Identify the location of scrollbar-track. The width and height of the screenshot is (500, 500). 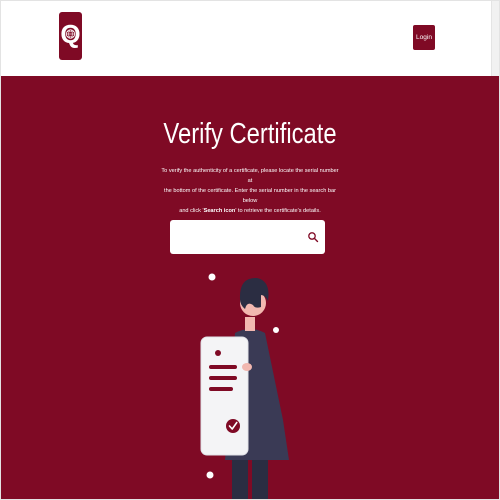
(495, 38).